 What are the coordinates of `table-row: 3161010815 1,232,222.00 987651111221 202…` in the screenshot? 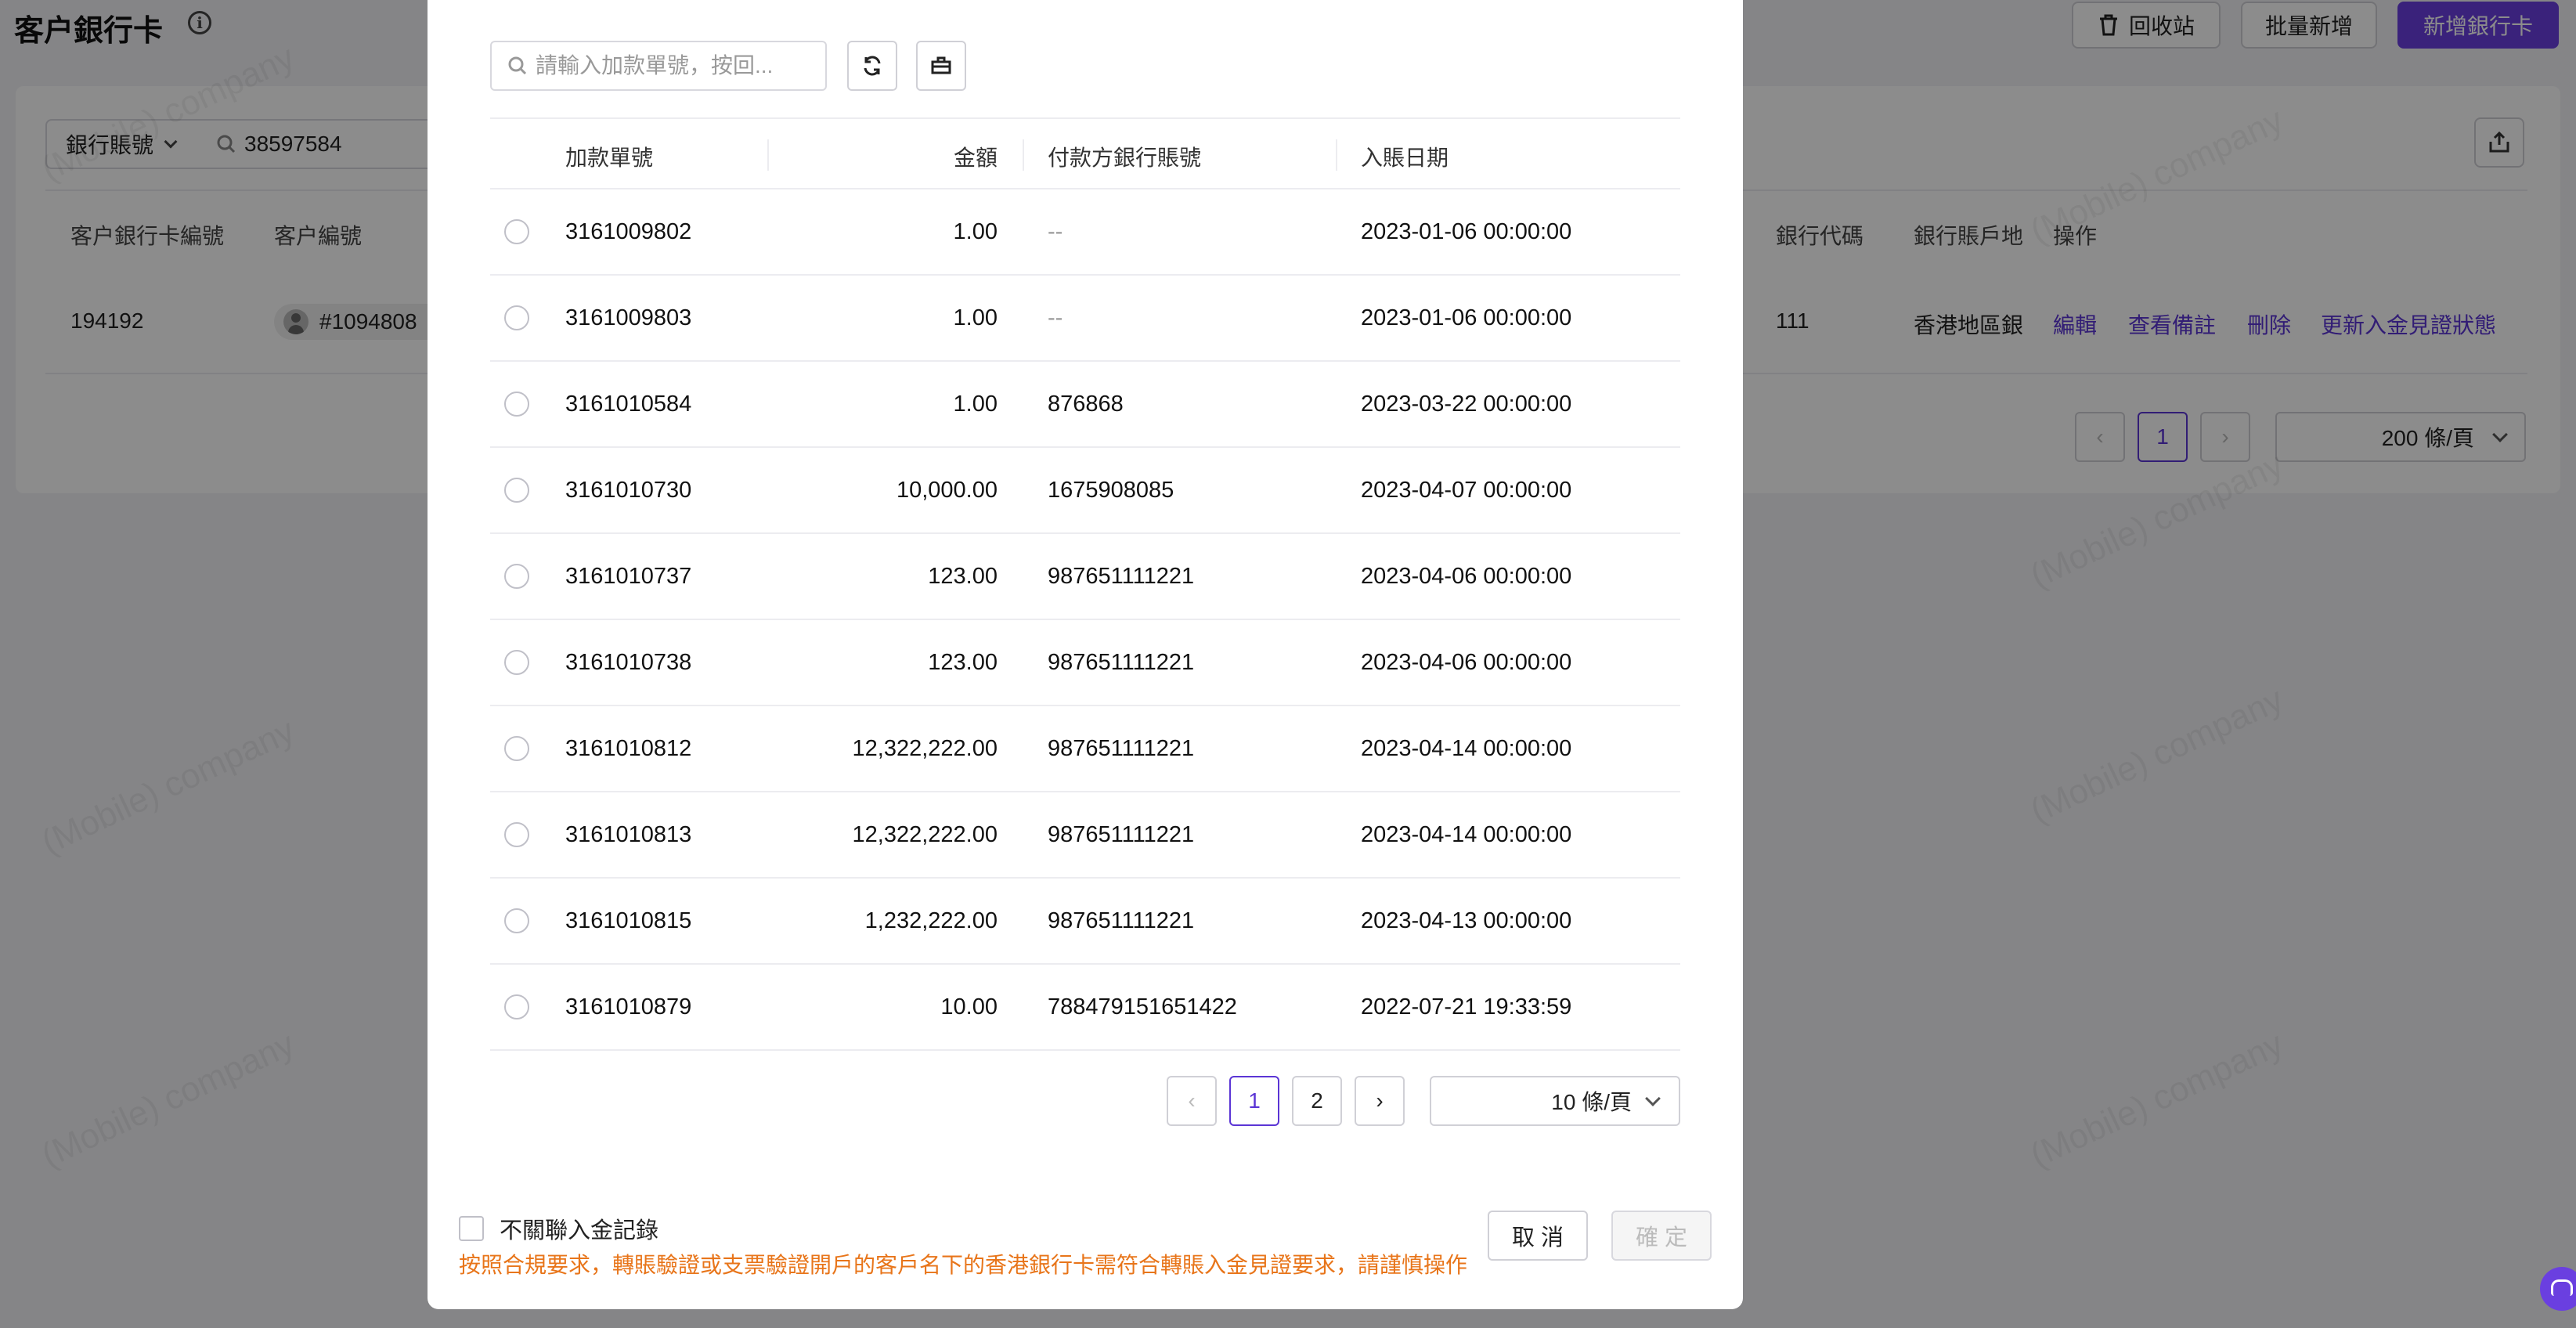 It's located at (1085, 922).